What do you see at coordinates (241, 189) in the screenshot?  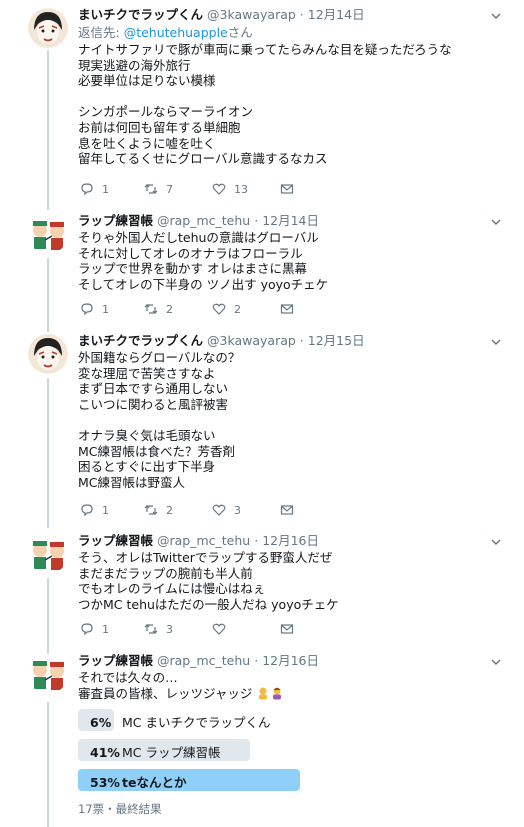 I see `like-count: 13` at bounding box center [241, 189].